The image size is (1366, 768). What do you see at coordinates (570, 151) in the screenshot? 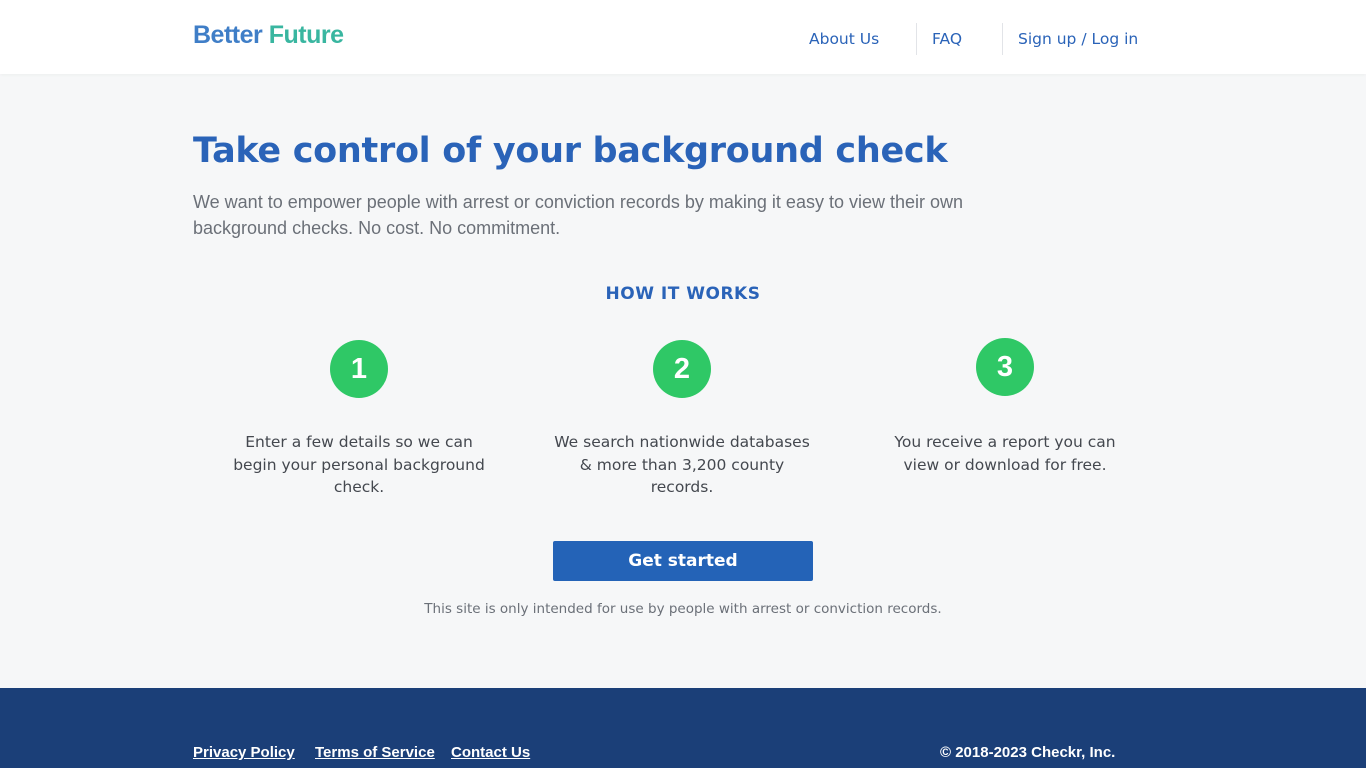
I see `page-title: Take control of your background check` at bounding box center [570, 151].